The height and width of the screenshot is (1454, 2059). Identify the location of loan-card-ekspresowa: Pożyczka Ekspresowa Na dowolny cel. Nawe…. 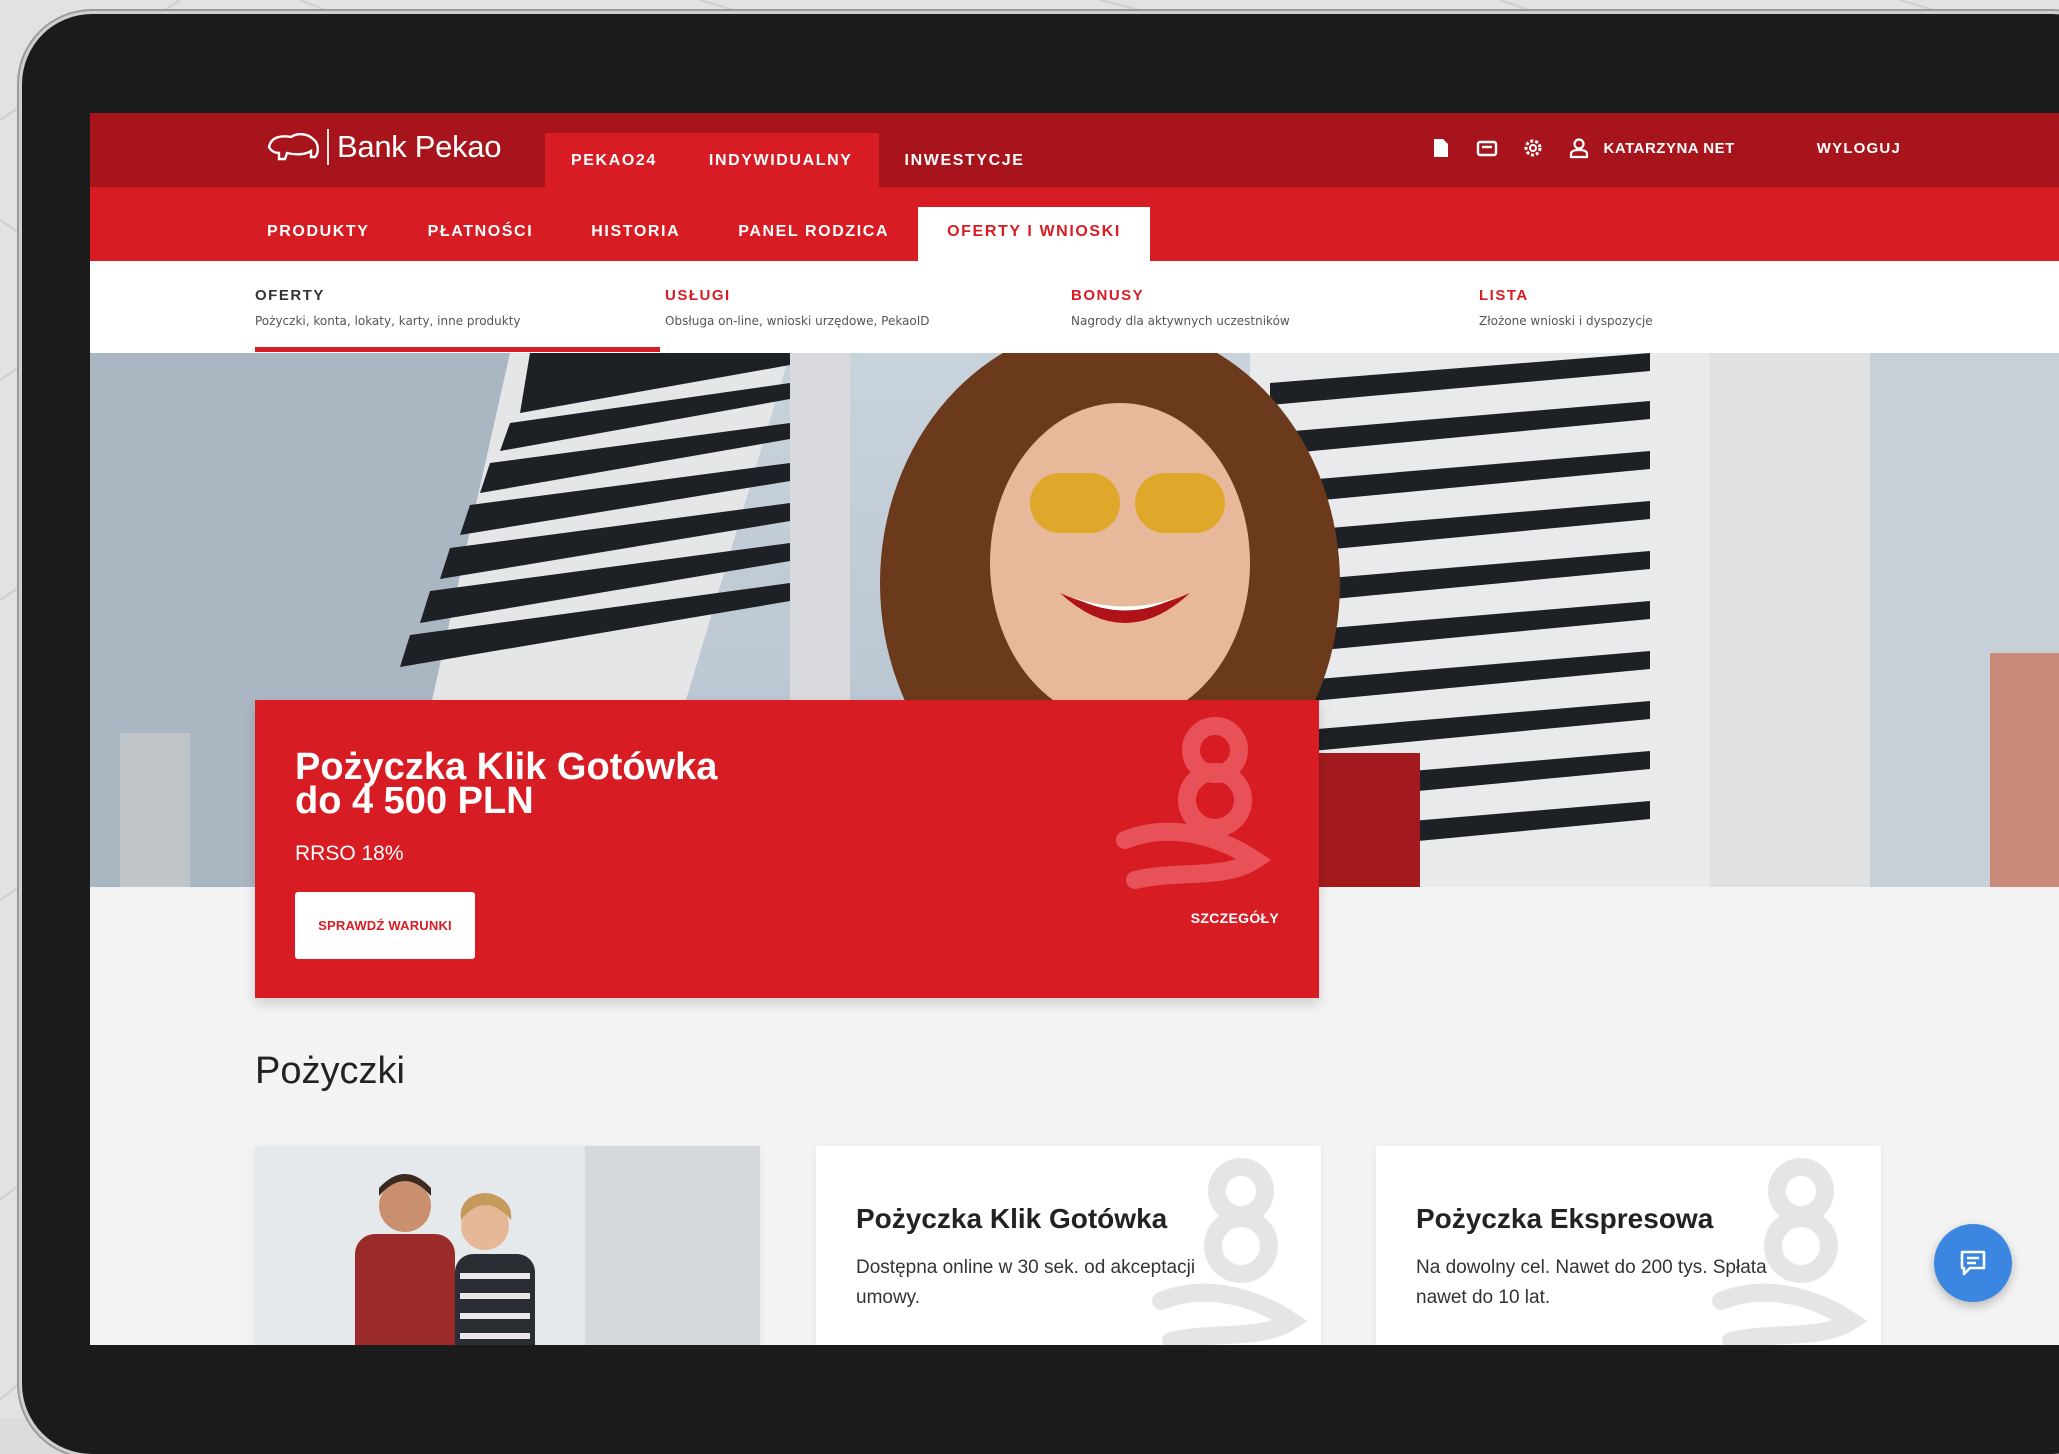
(1628, 1245).